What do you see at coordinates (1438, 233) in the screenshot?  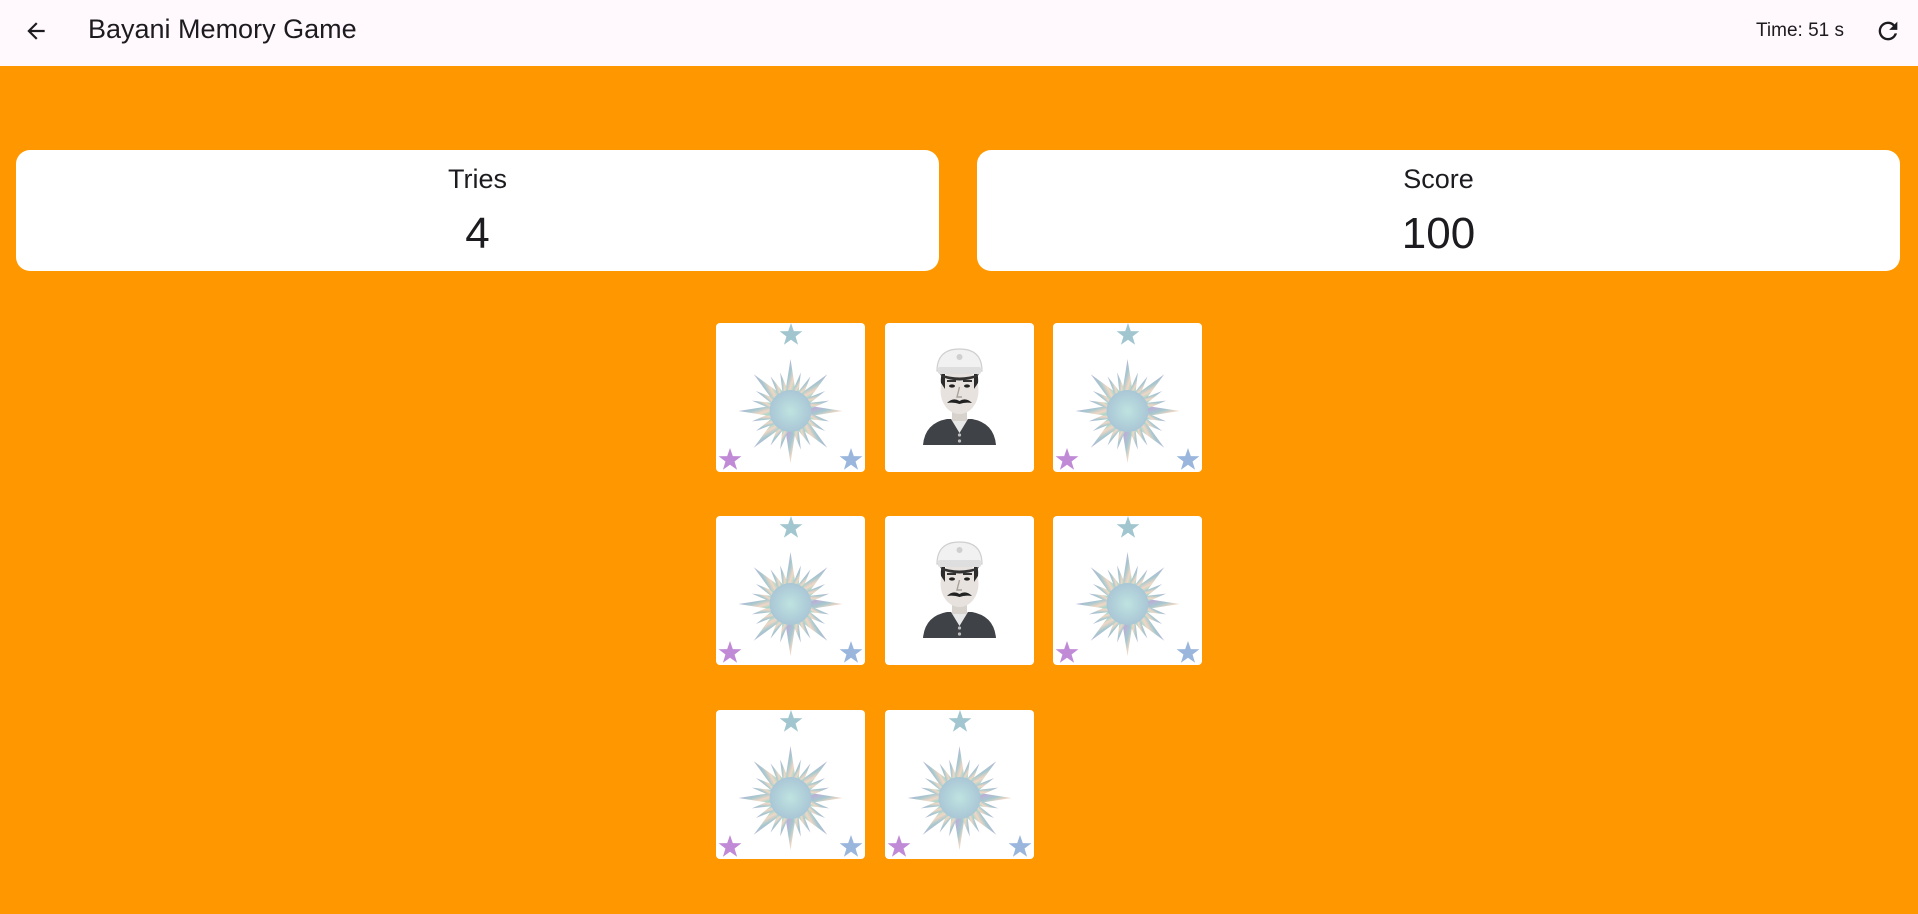 I see `score-value: 100` at bounding box center [1438, 233].